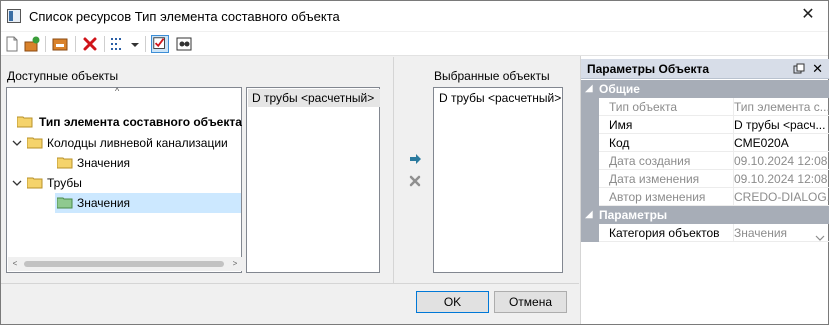 The width and height of the screenshot is (829, 325). I want to click on category-parameters: ◢ Параметры, so click(705, 215).